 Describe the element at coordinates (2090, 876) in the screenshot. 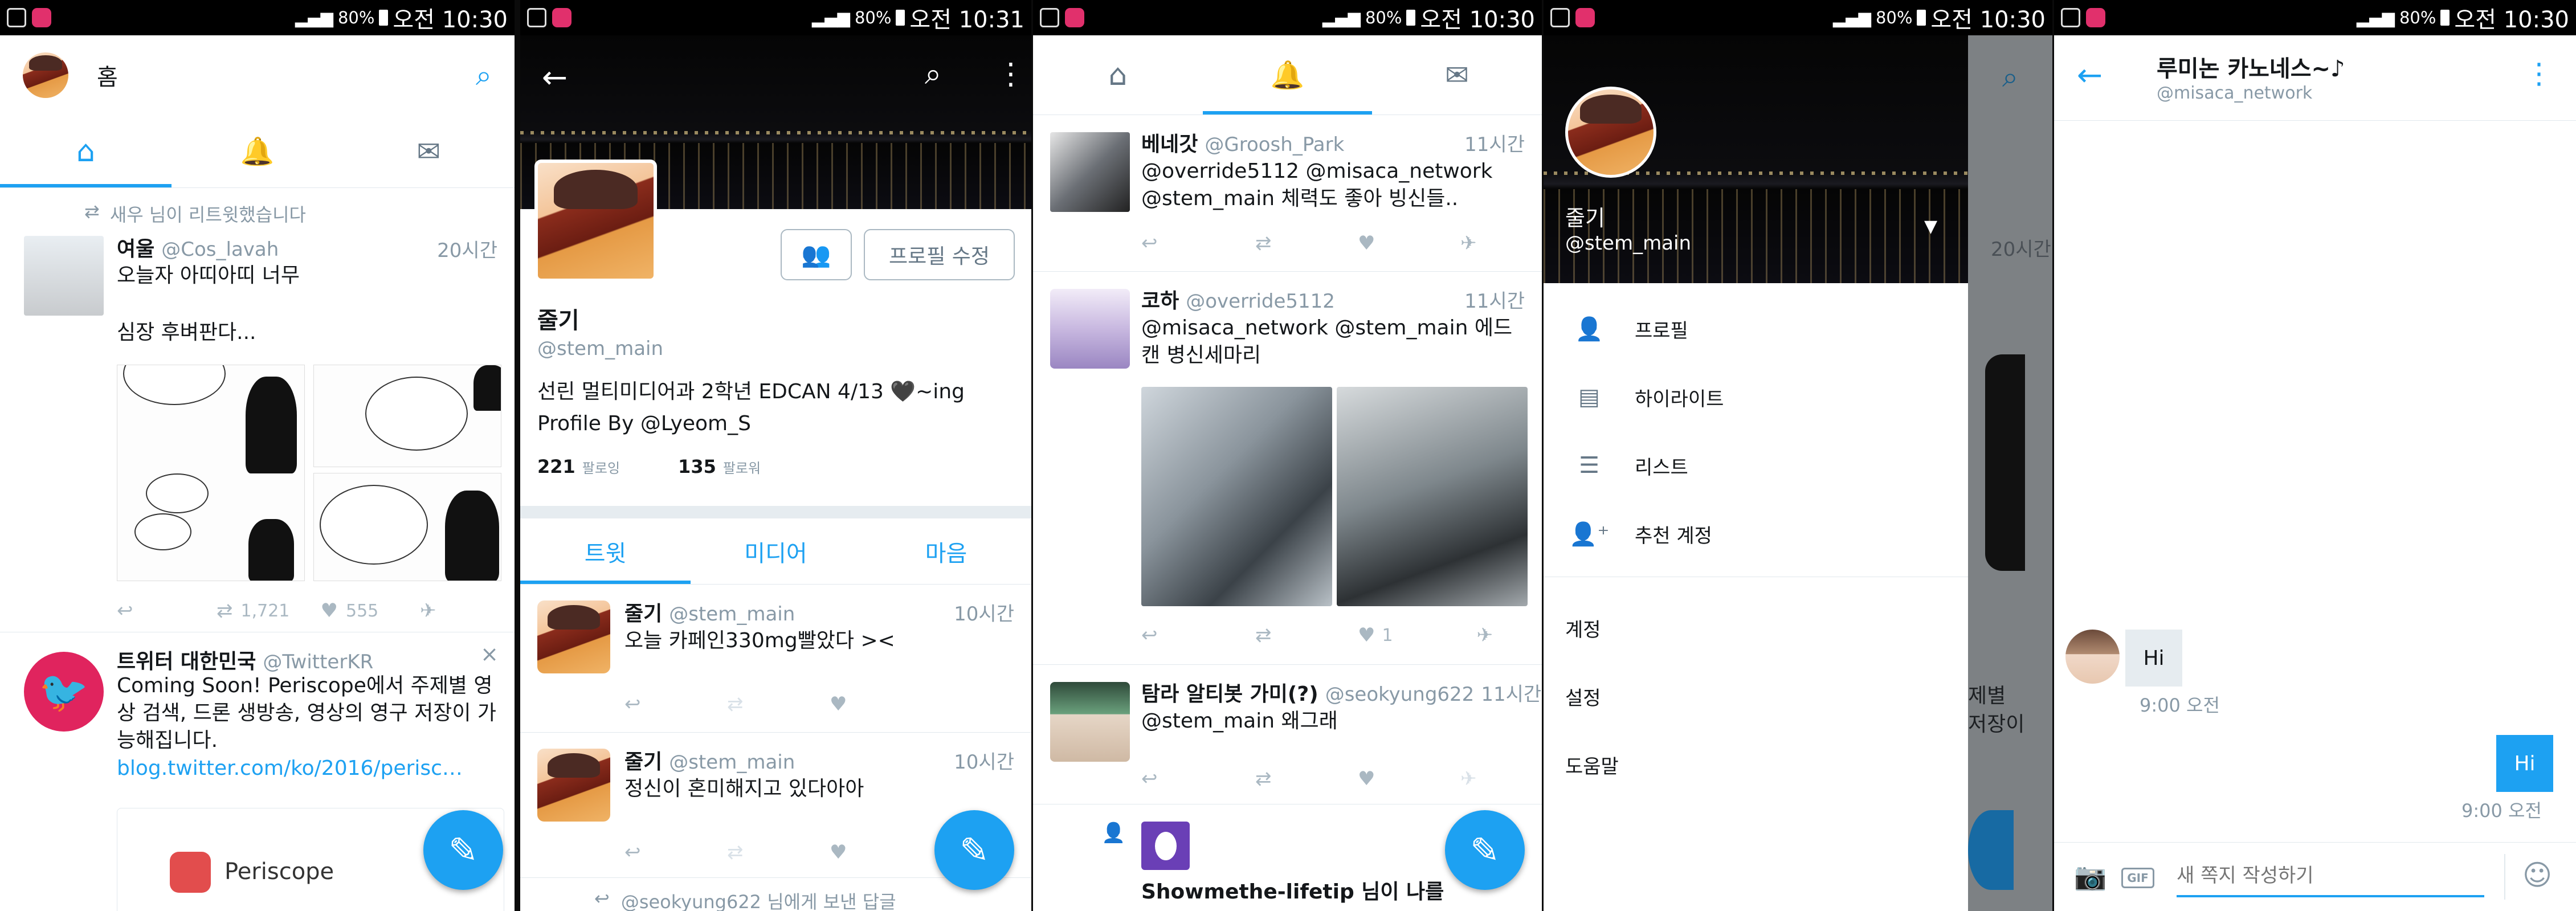

I see `camera-icon: 📷` at that location.